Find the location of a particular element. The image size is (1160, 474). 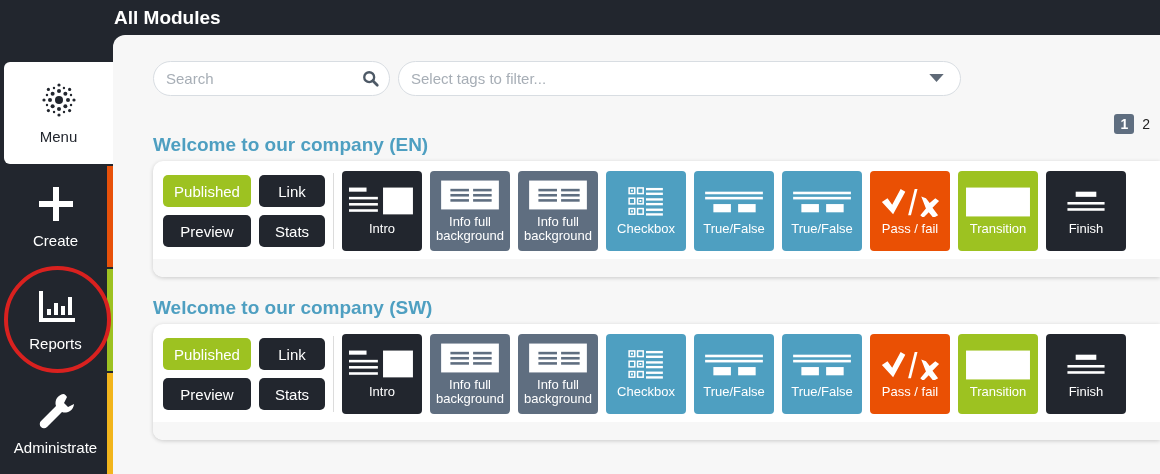

page-link: 2 is located at coordinates (1146, 124).